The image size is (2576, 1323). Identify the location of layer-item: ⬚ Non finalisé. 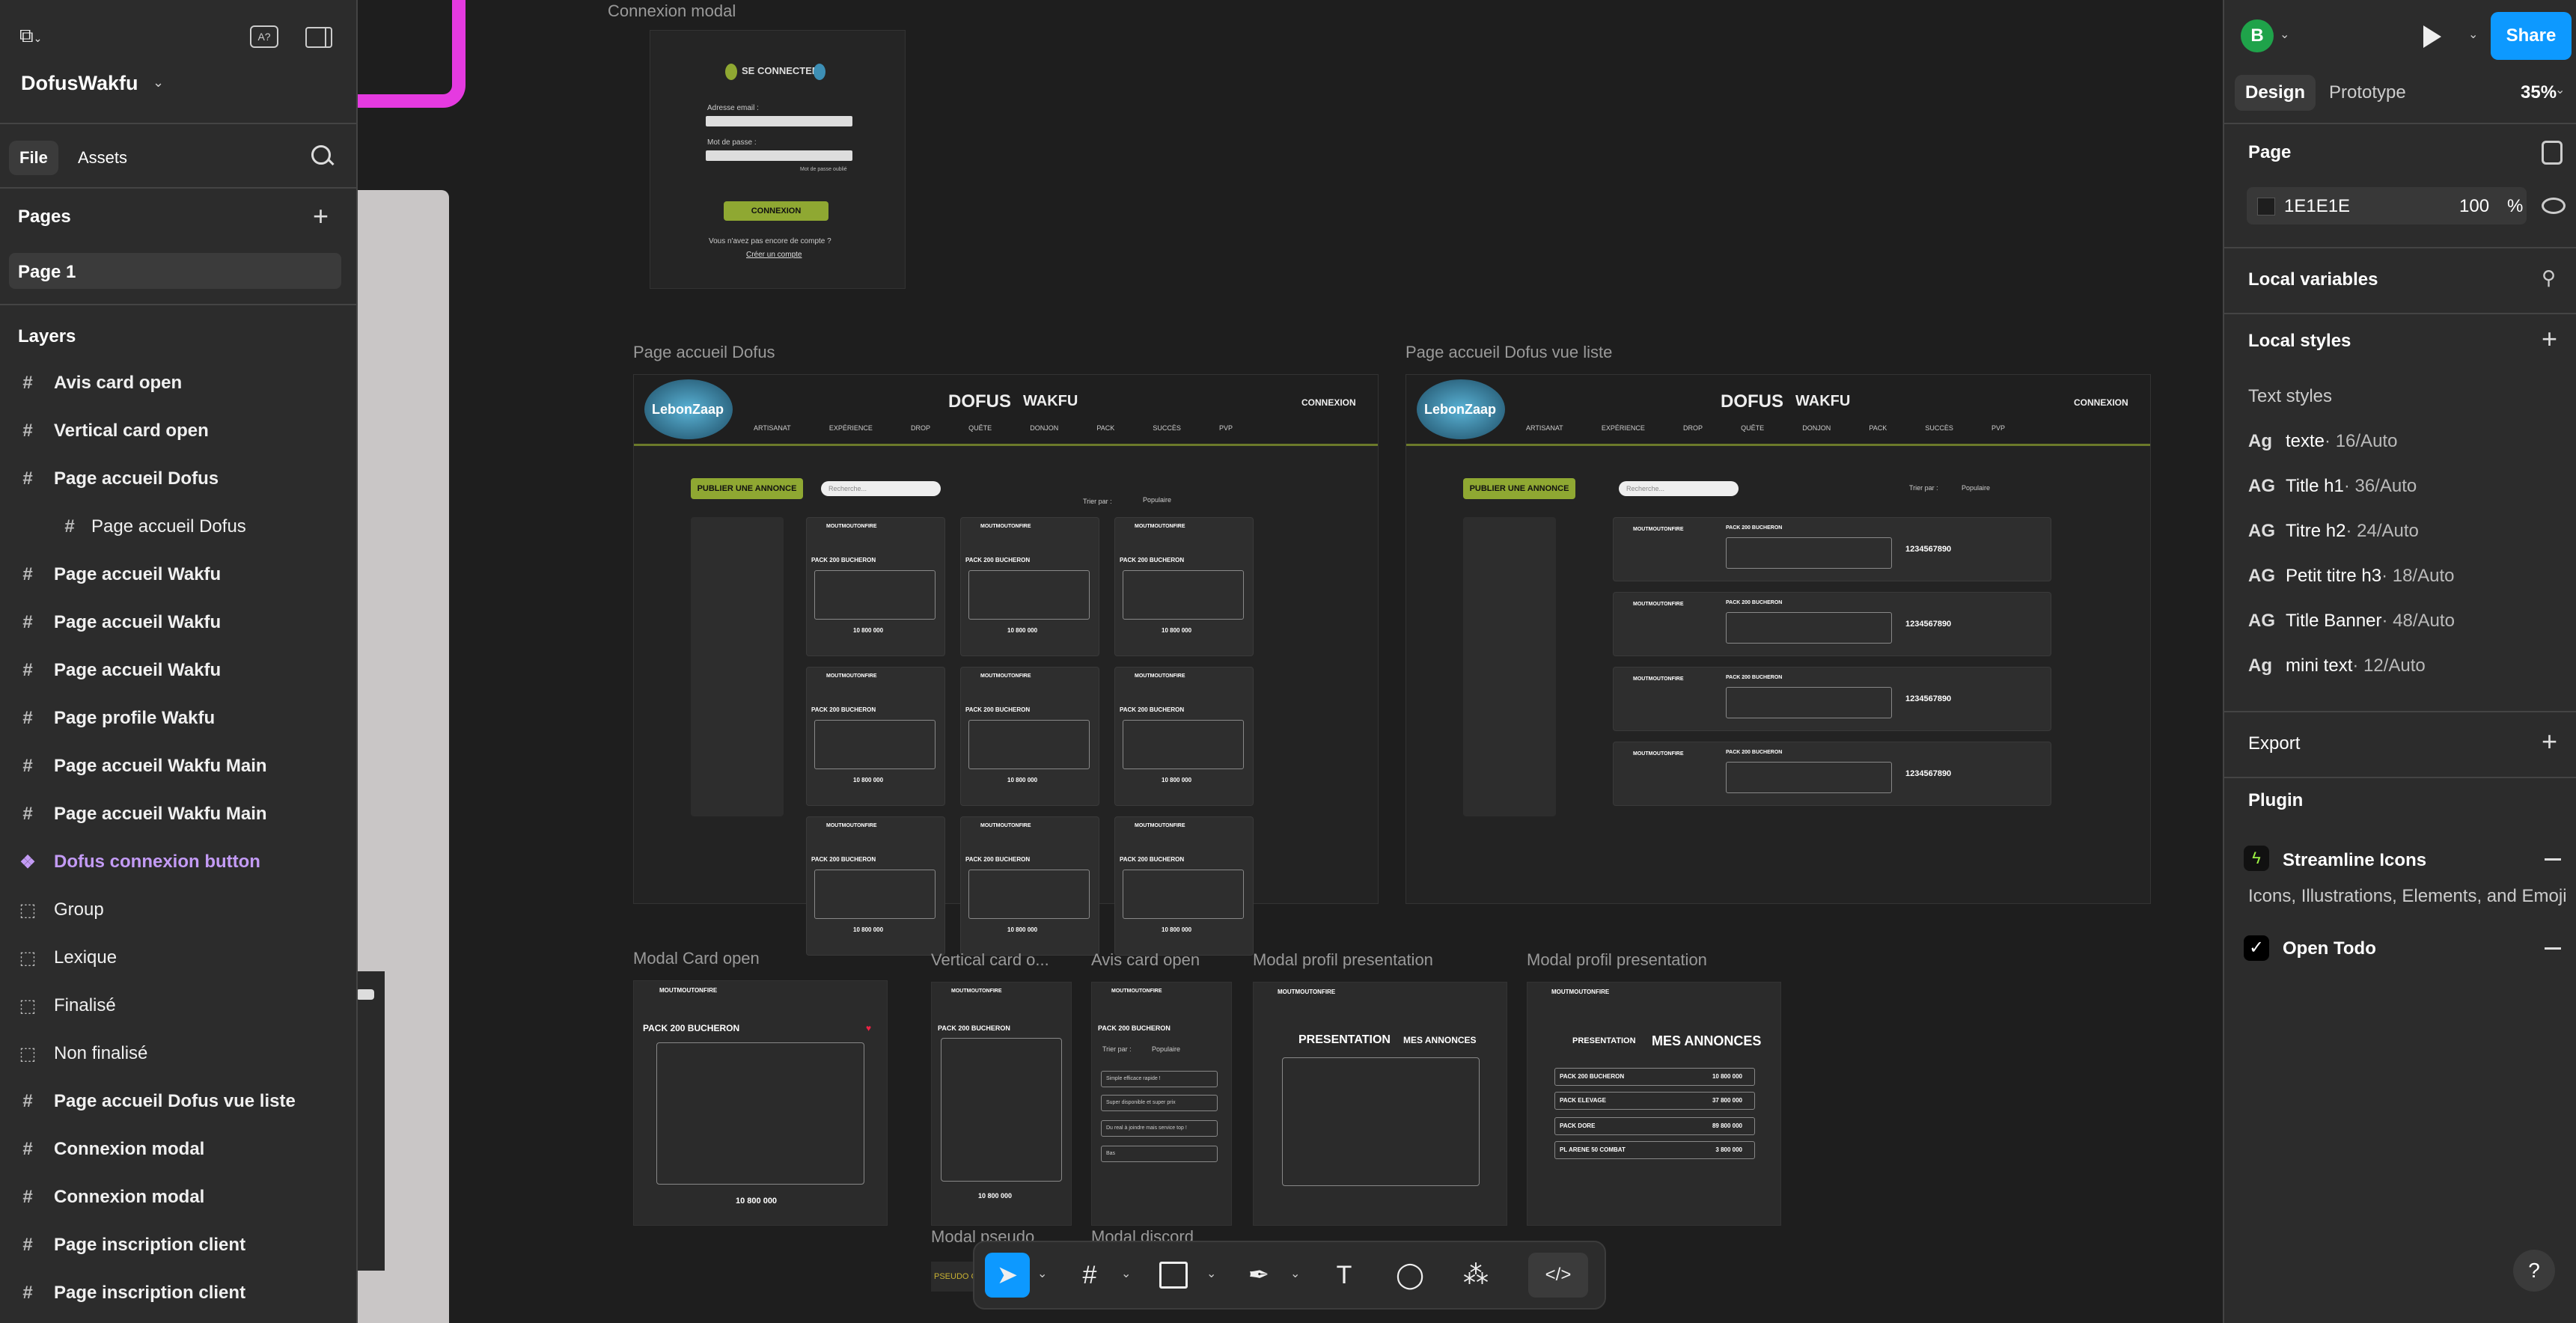
(178, 1053).